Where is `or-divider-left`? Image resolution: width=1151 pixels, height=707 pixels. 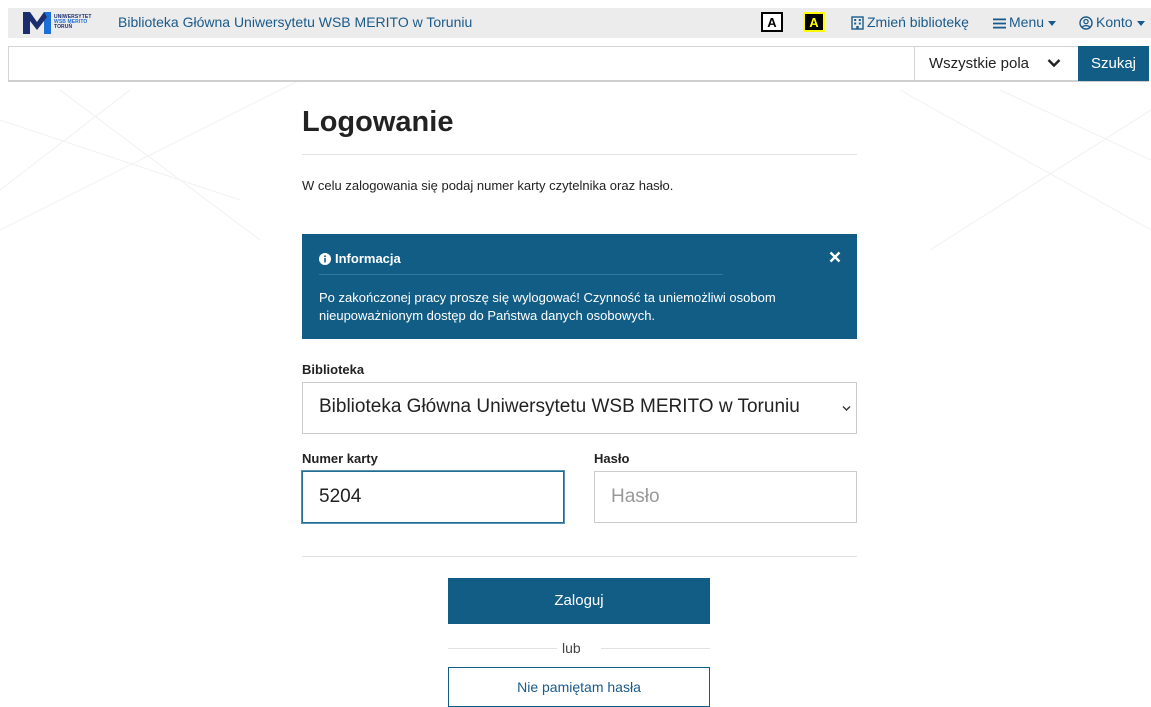
or-divider-left is located at coordinates (502, 648).